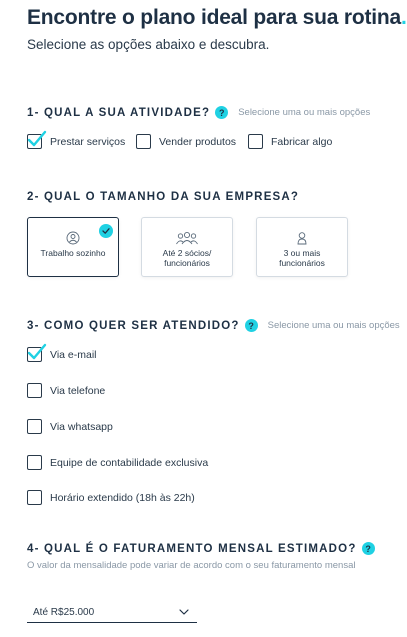 The width and height of the screenshot is (407, 637). Describe the element at coordinates (148, 44) in the screenshot. I see `page-subtitle: Selecione as opções abaixo e descubra.` at that location.